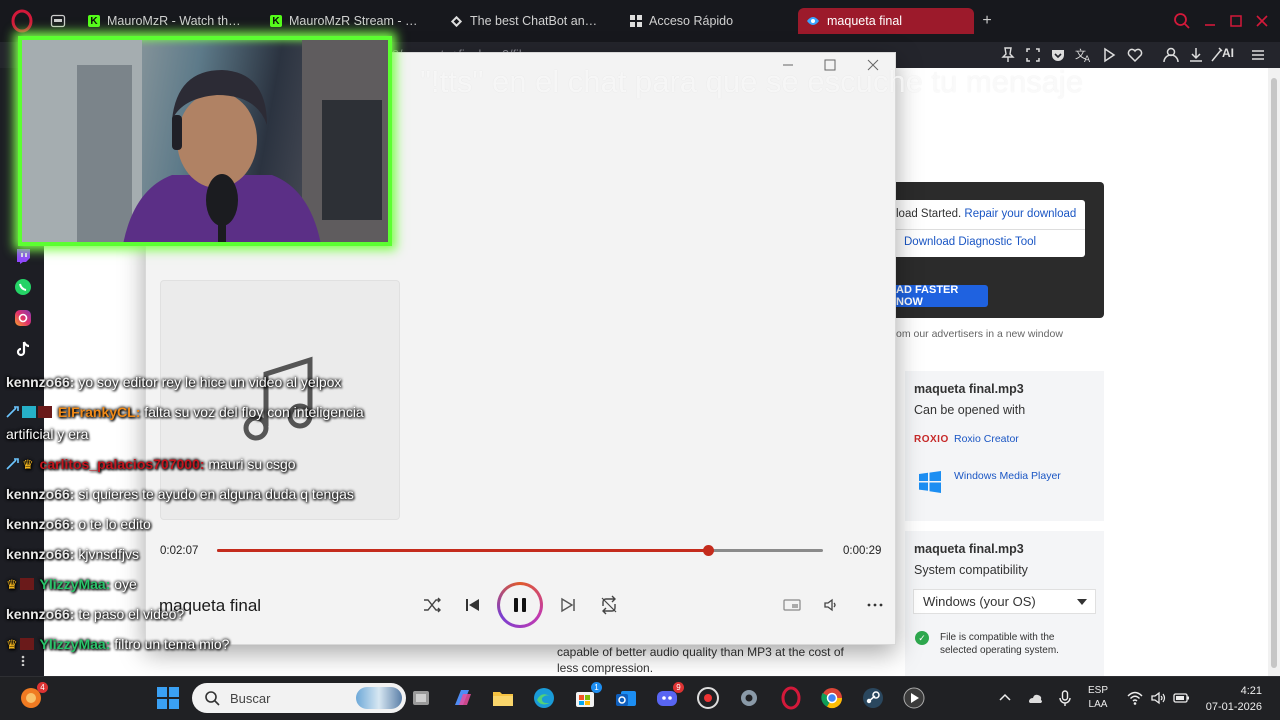 Image resolution: width=1280 pixels, height=720 pixels. I want to click on dropdown-caret-icon, so click(1082, 602).